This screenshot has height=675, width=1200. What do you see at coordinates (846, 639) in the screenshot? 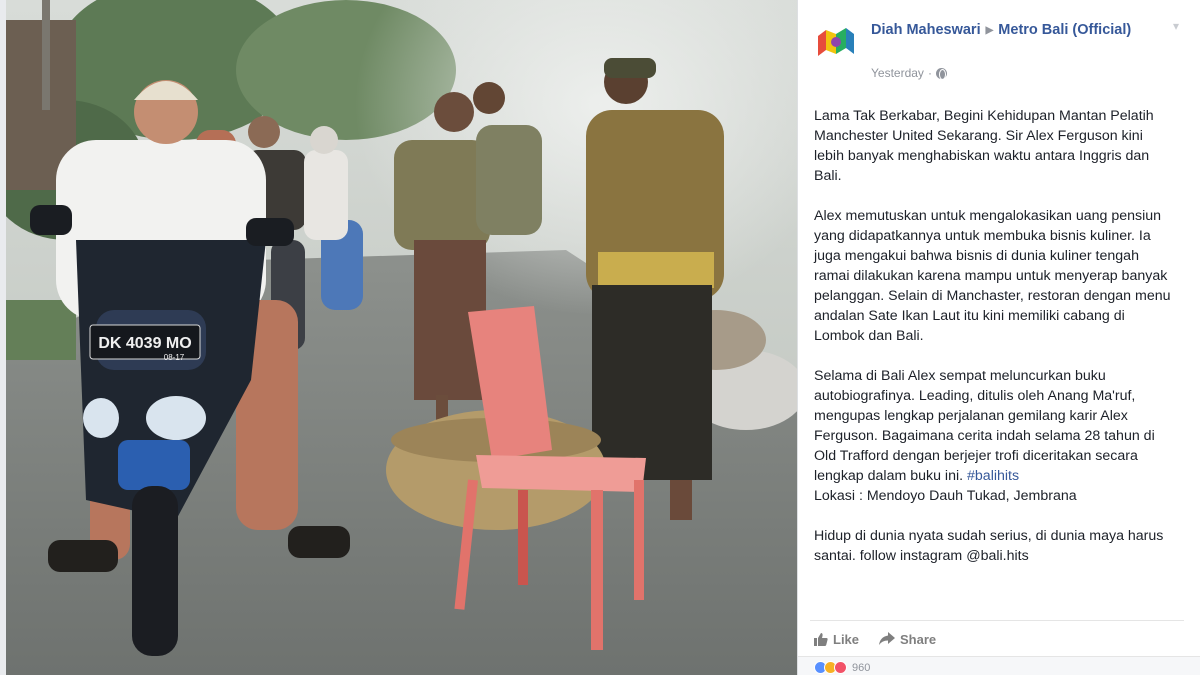
I see `like-label: Like` at bounding box center [846, 639].